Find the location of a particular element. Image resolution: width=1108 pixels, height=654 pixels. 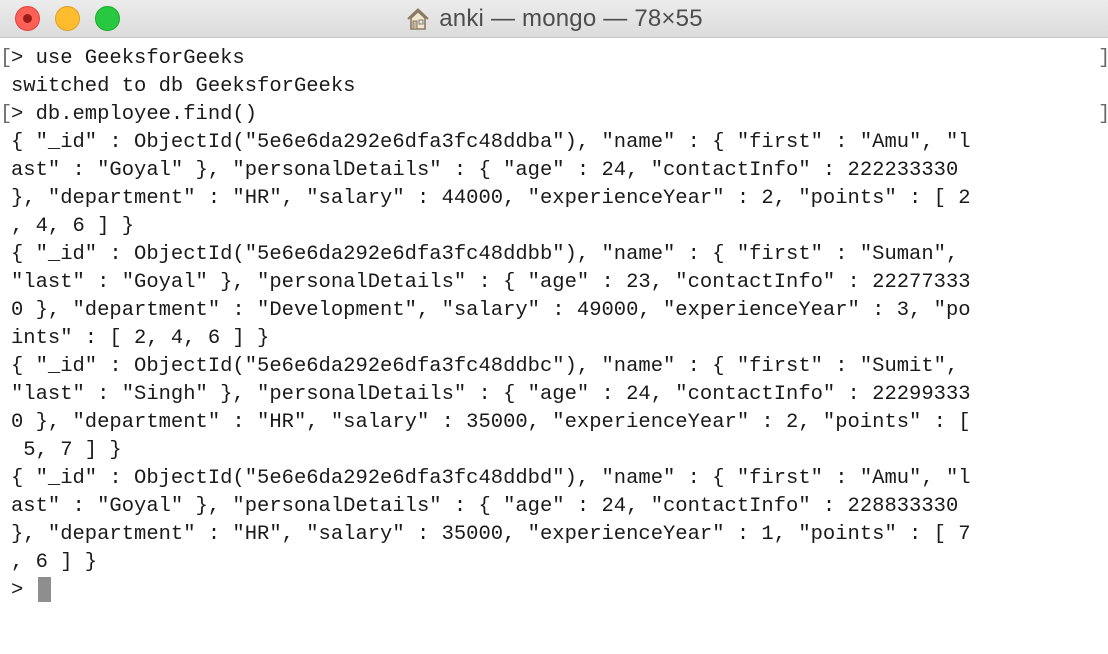

terminal-line: switched to db GeeksforGeeks is located at coordinates (183, 86).